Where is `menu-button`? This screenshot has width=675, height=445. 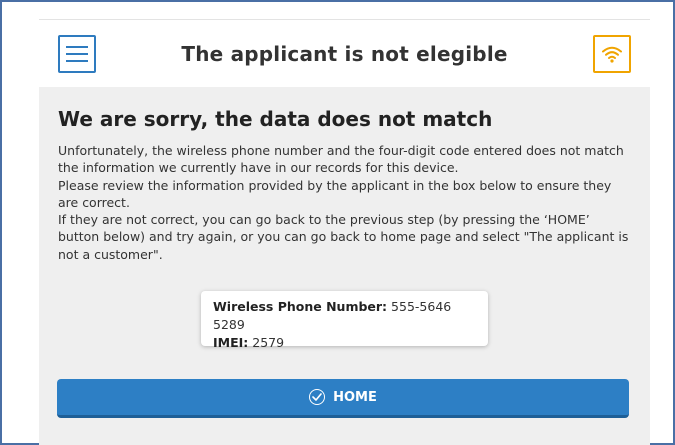 menu-button is located at coordinates (77, 54).